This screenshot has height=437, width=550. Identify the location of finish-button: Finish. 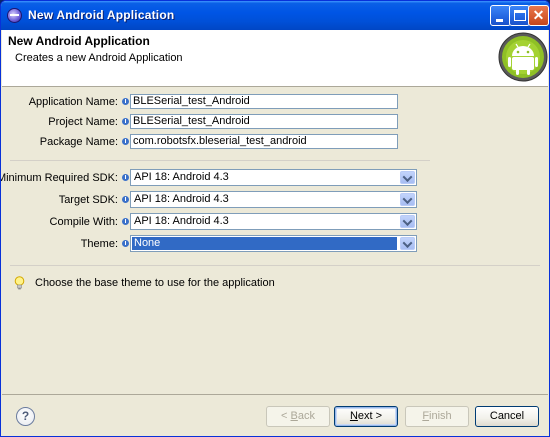
(437, 416).